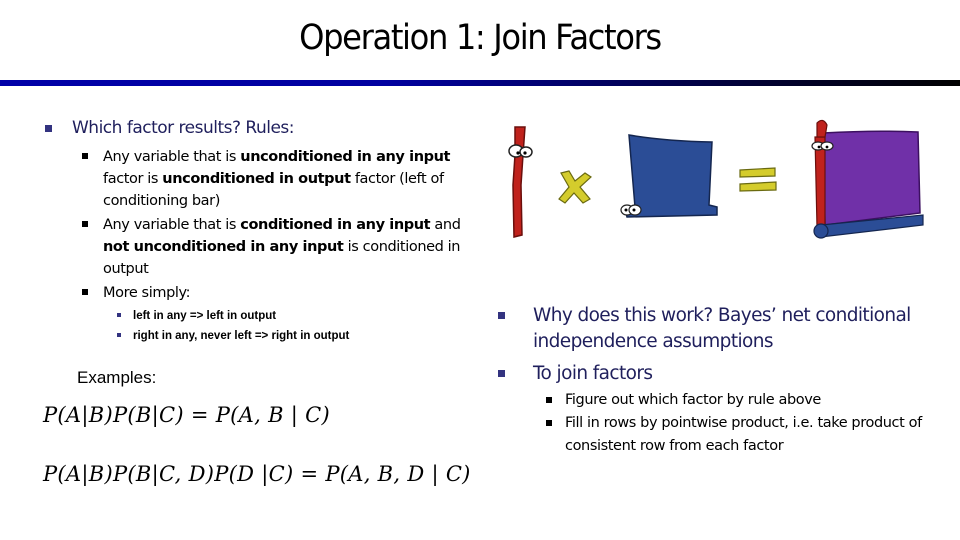 Image resolution: width=960 pixels, height=540 pixels. Describe the element at coordinates (758, 179) in the screenshot. I see `equals-icon` at that location.